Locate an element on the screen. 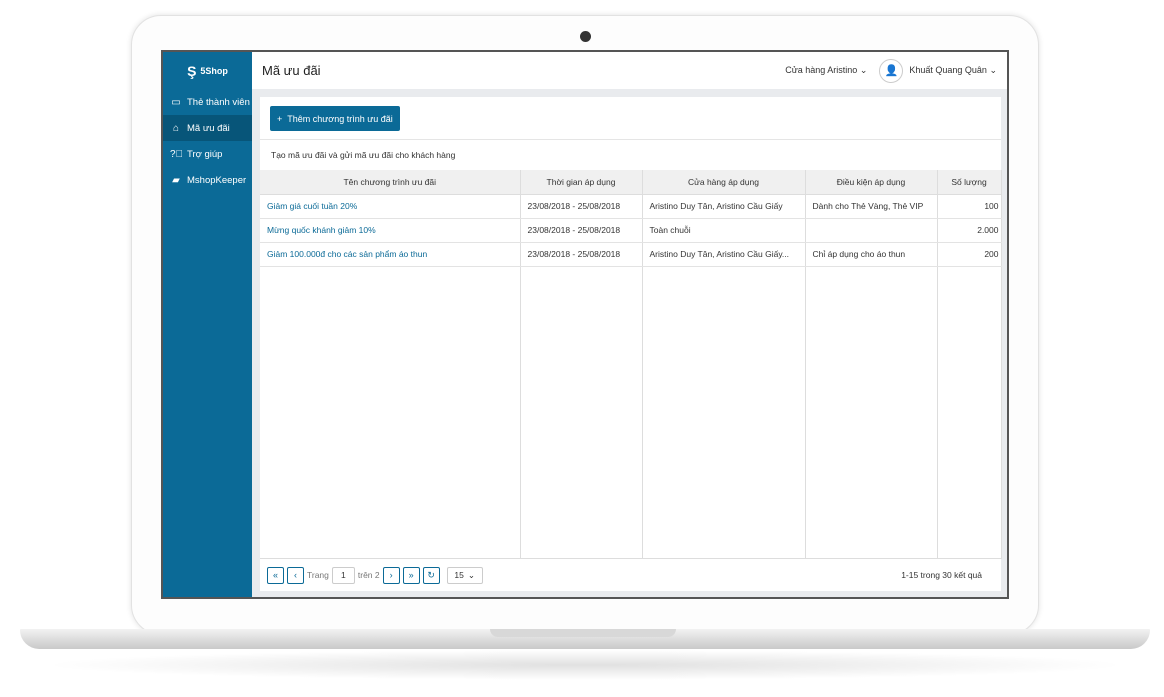  sidebar-item-membership: ▭ Thẻ thành viên is located at coordinates (207, 102).